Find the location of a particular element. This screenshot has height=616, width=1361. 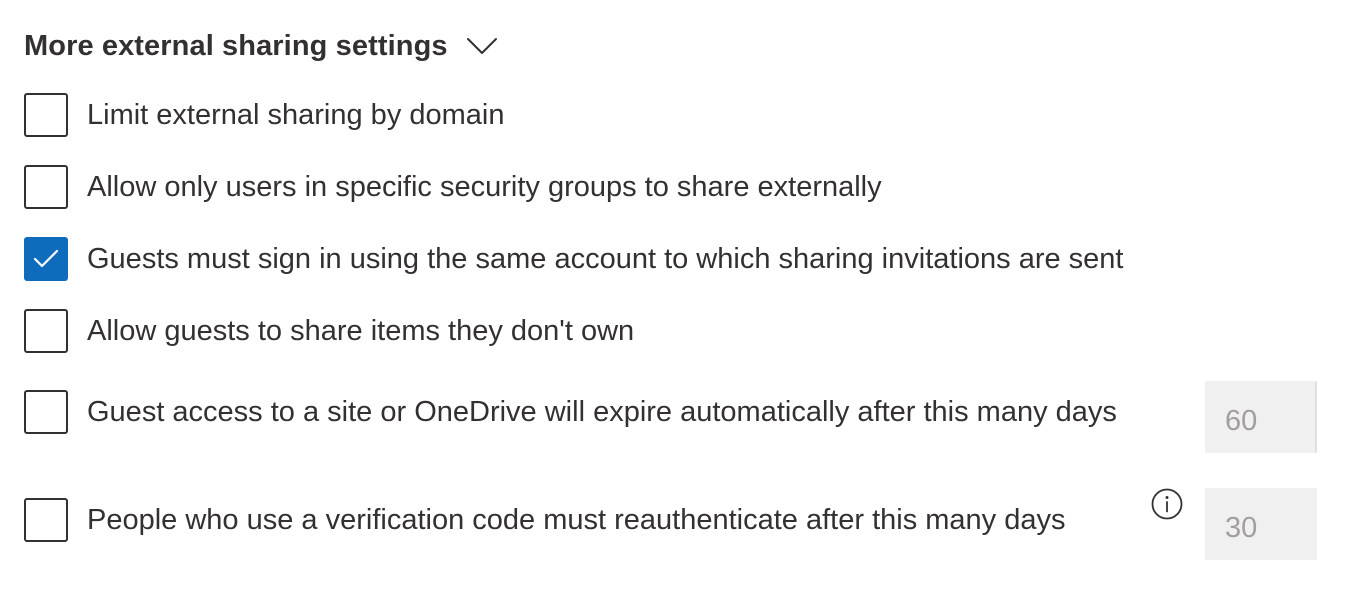

info-icon is located at coordinates (1167, 504).